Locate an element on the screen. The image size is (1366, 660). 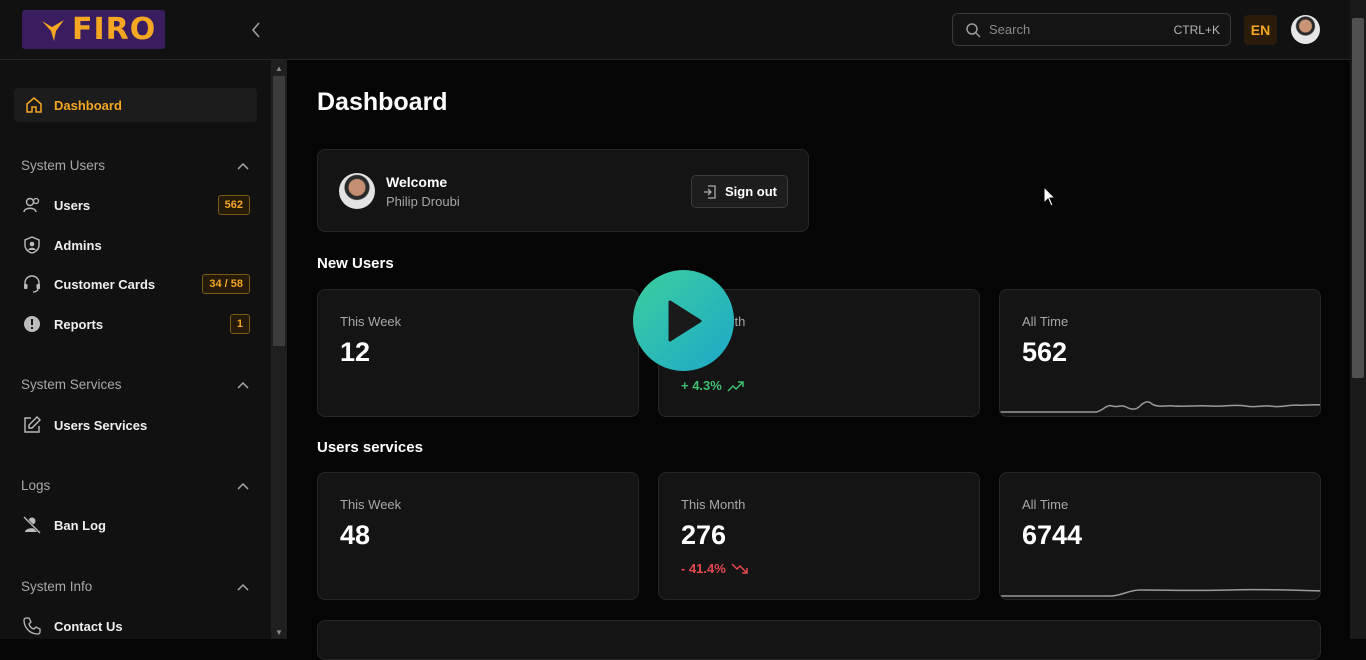
bird-logo-icon is located at coordinates (53, 30).